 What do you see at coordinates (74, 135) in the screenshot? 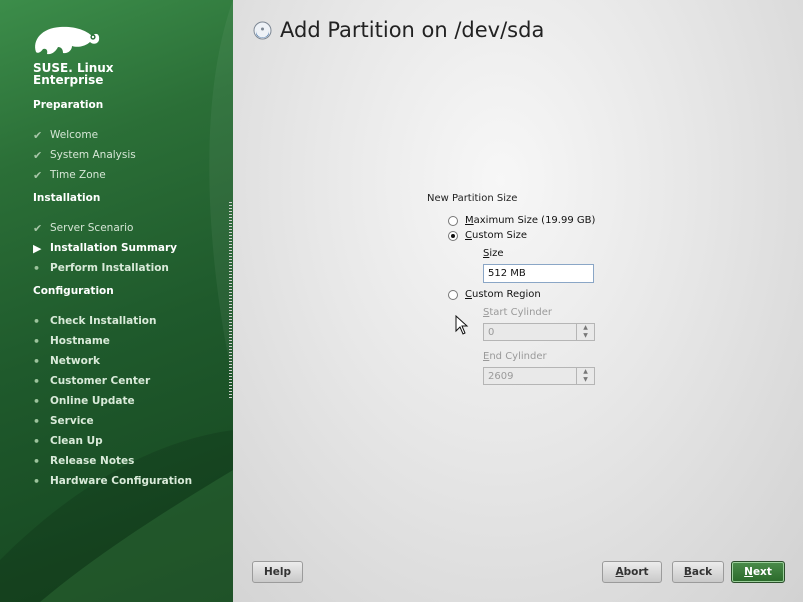
I see `step-label: Welcome` at bounding box center [74, 135].